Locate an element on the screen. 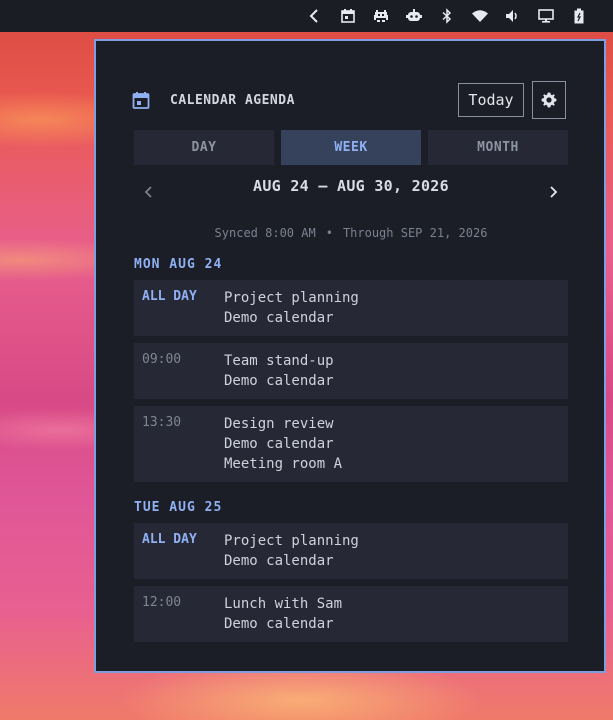  panel-title: CALENDAR AGENDA is located at coordinates (232, 100).